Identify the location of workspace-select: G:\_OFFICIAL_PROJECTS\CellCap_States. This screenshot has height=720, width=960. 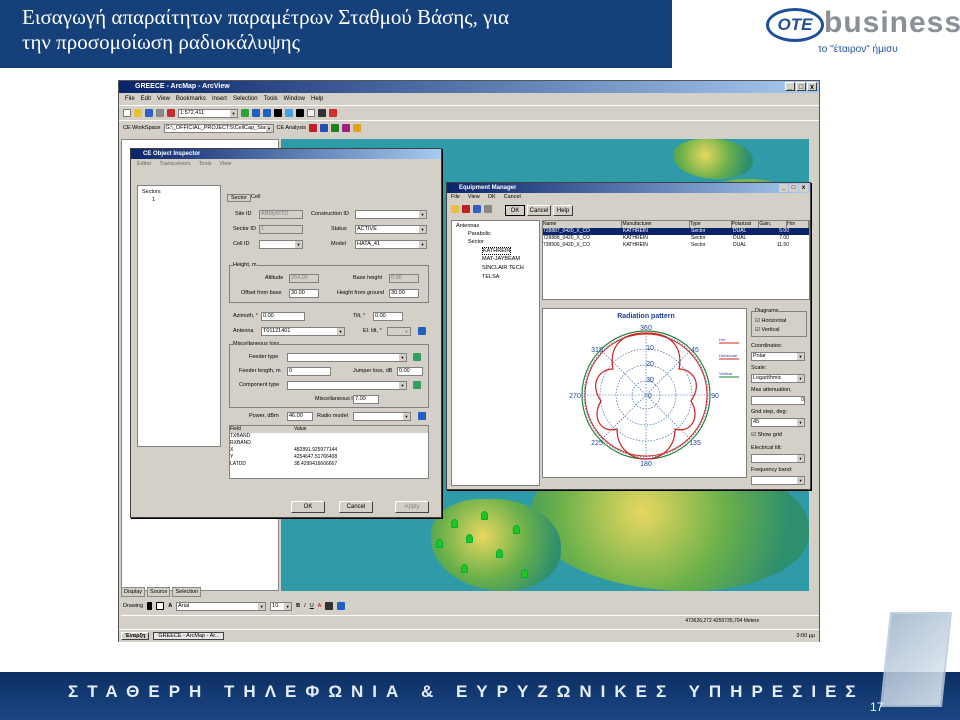
(218, 128).